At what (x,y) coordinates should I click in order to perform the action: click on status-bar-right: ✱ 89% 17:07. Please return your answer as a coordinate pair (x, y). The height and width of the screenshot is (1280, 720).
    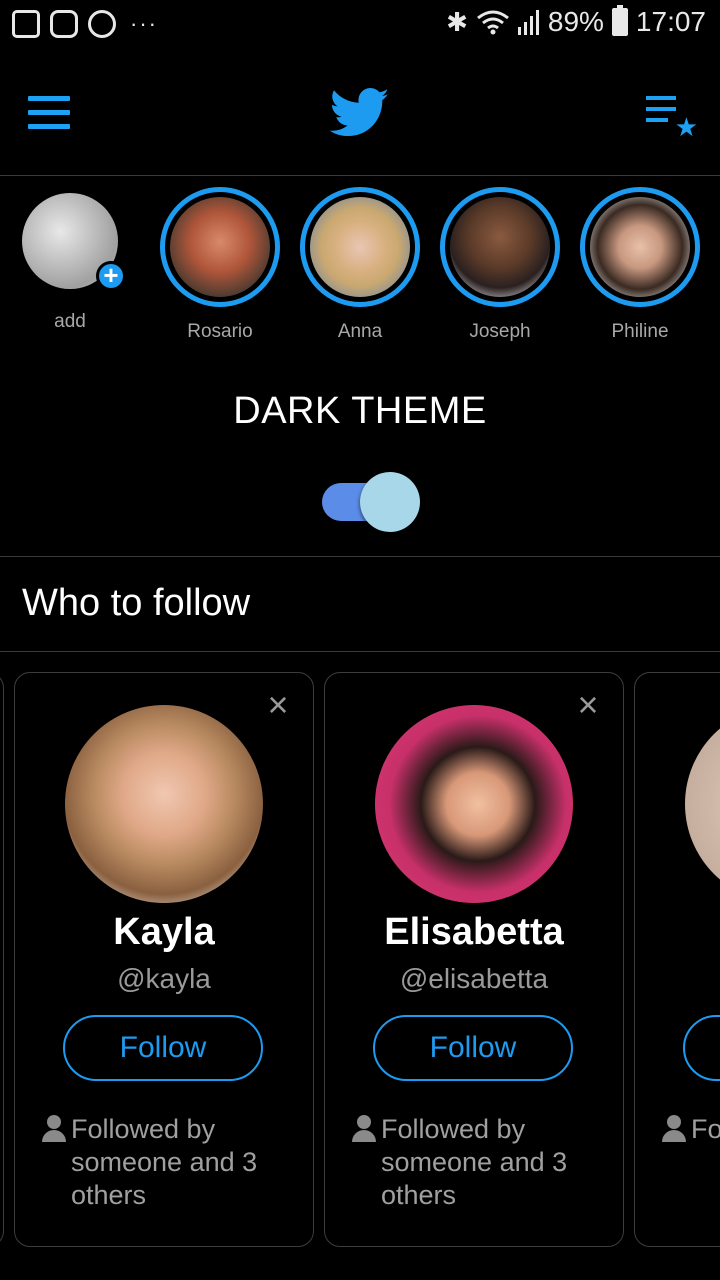
    Looking at the image, I should click on (576, 21).